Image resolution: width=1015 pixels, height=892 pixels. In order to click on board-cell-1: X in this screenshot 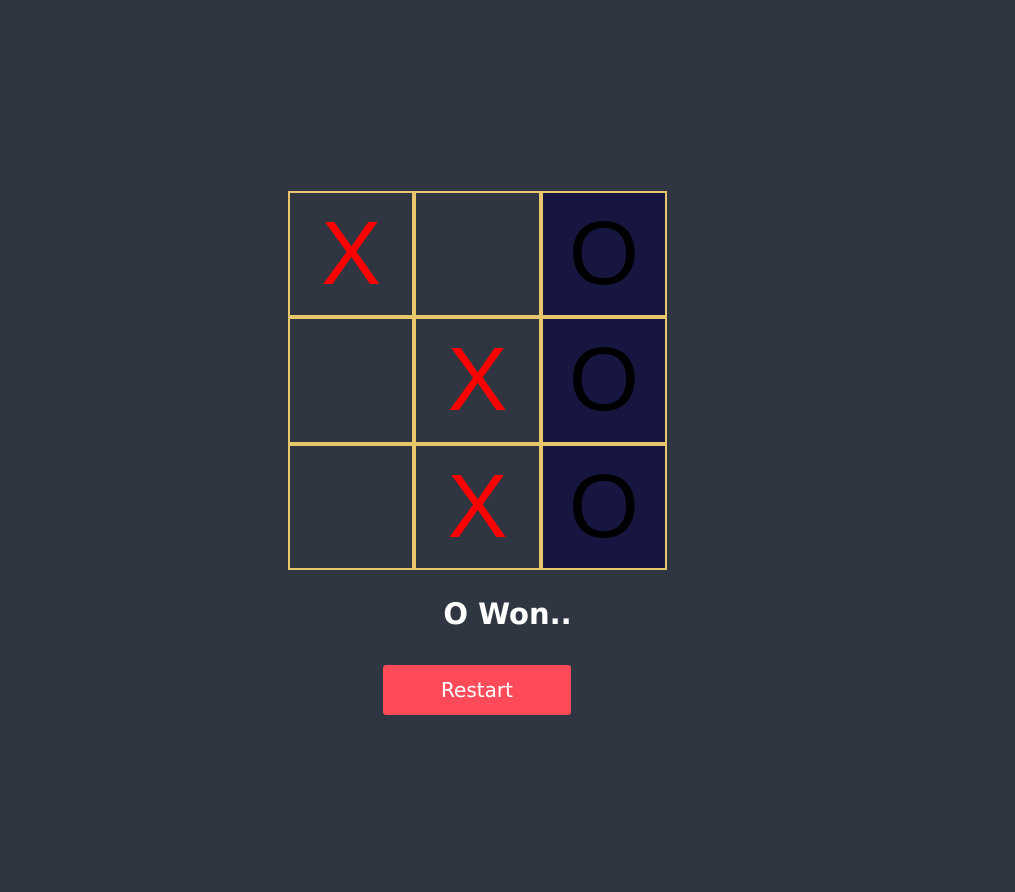, I will do `click(351, 254)`.